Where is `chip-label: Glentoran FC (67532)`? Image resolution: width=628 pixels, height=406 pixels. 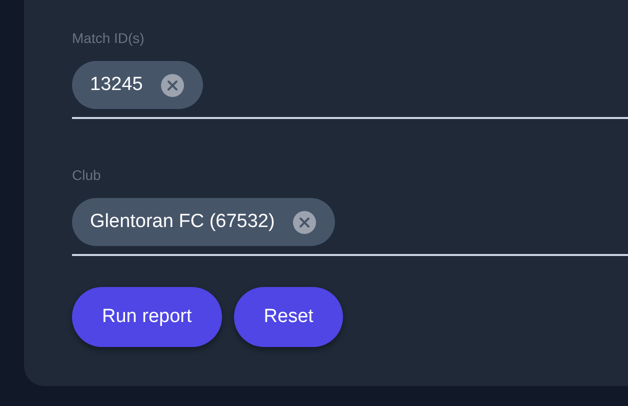
chip-label: Glentoran FC (67532) is located at coordinates (182, 222).